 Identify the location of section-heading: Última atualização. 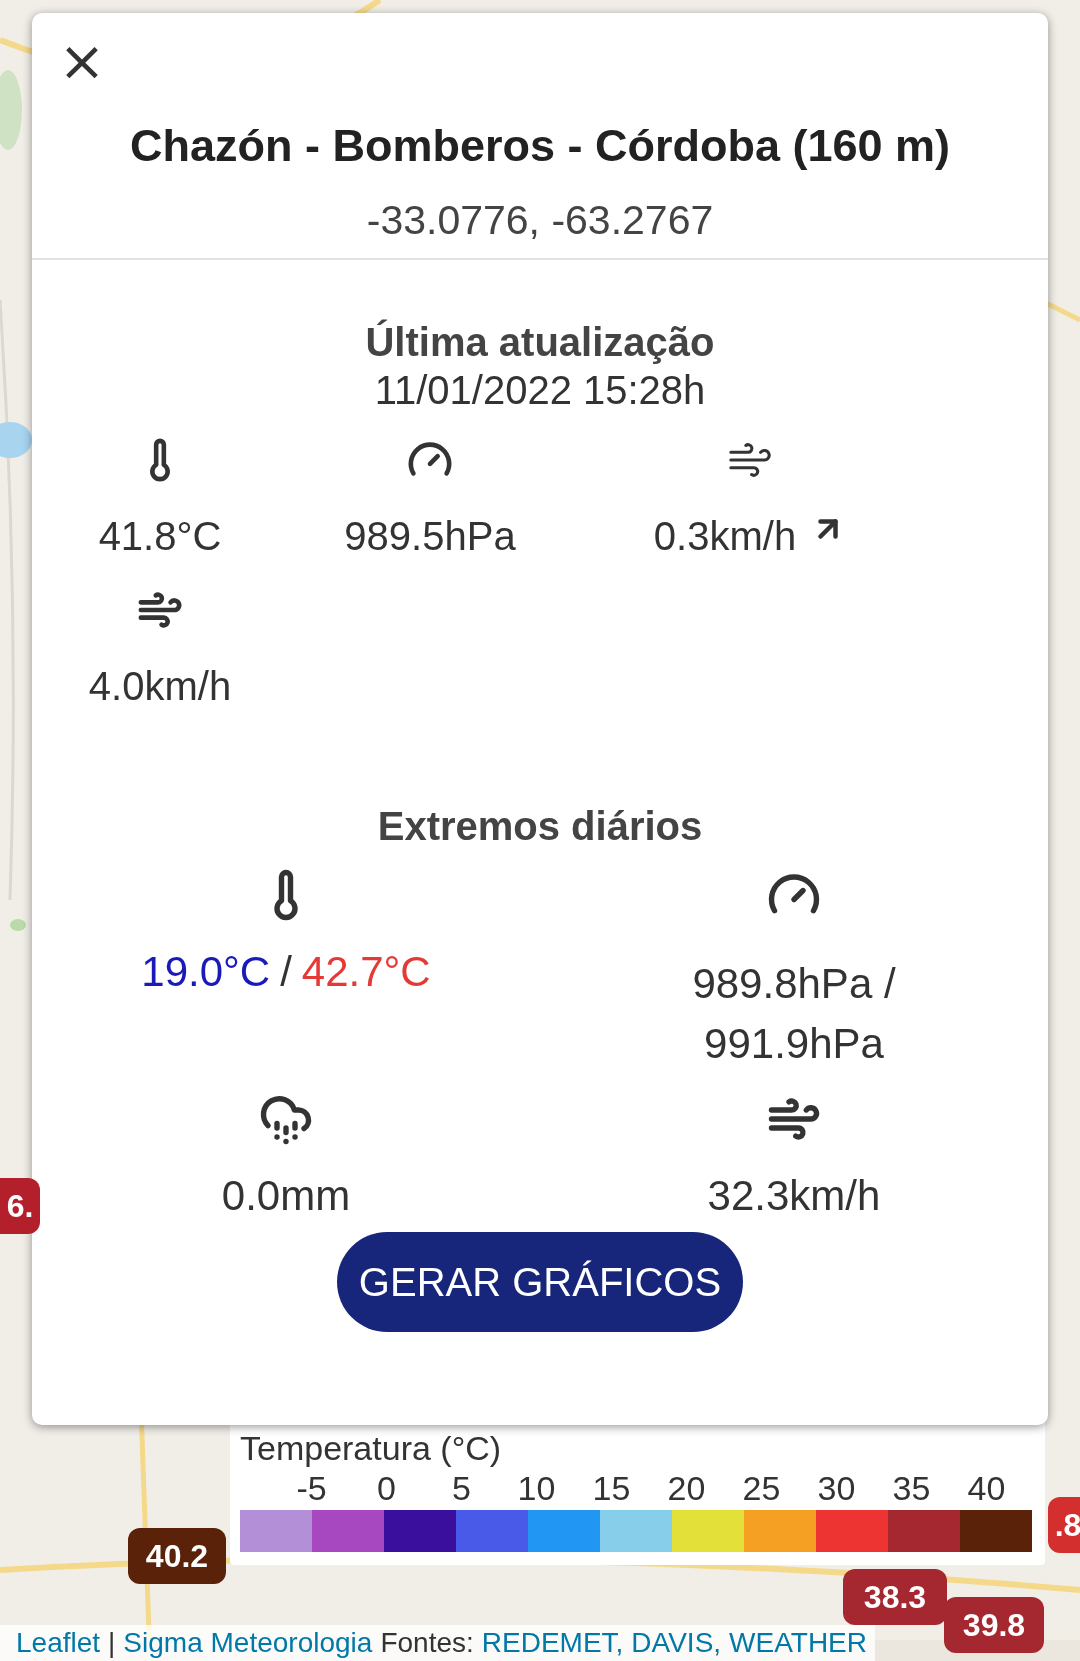
(540, 342).